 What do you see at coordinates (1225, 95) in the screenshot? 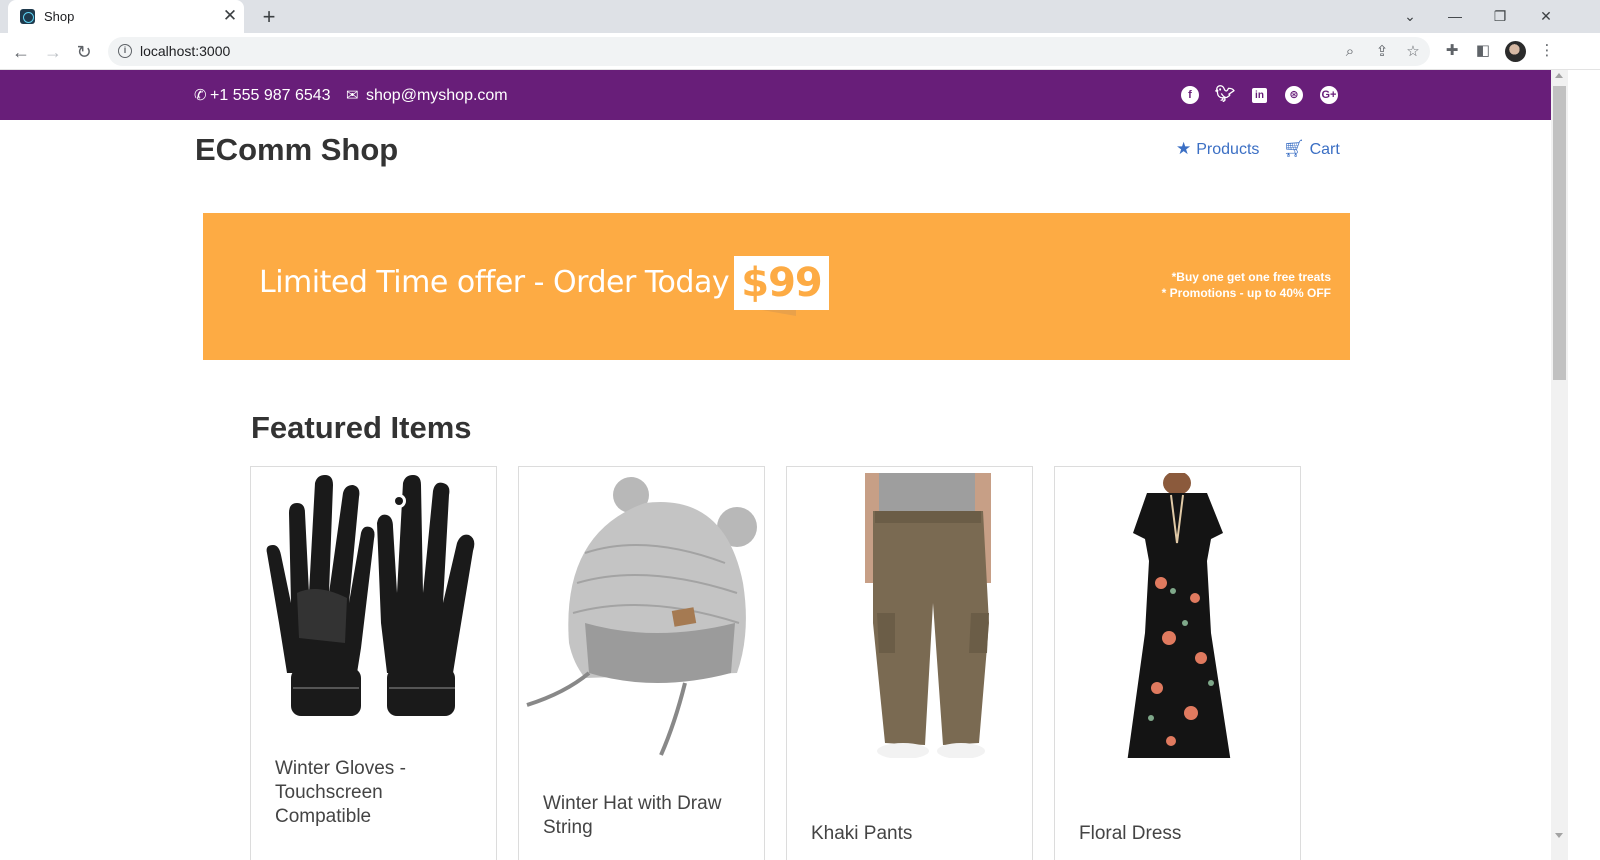
I see `twitter-icon: 🐦︎` at bounding box center [1225, 95].